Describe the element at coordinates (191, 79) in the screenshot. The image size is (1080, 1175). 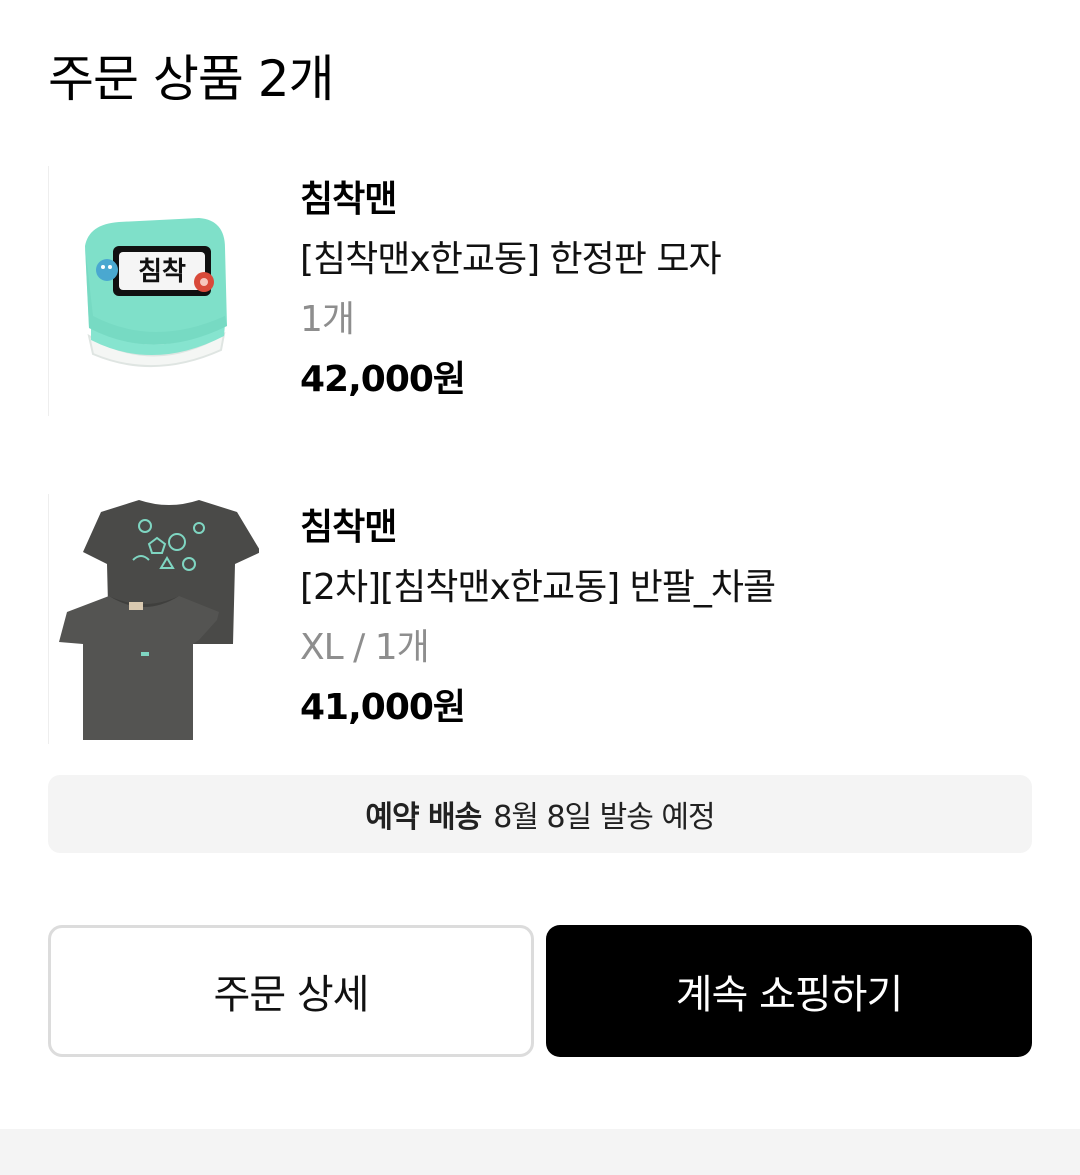
I see `page-title: 주문 상품 2개` at that location.